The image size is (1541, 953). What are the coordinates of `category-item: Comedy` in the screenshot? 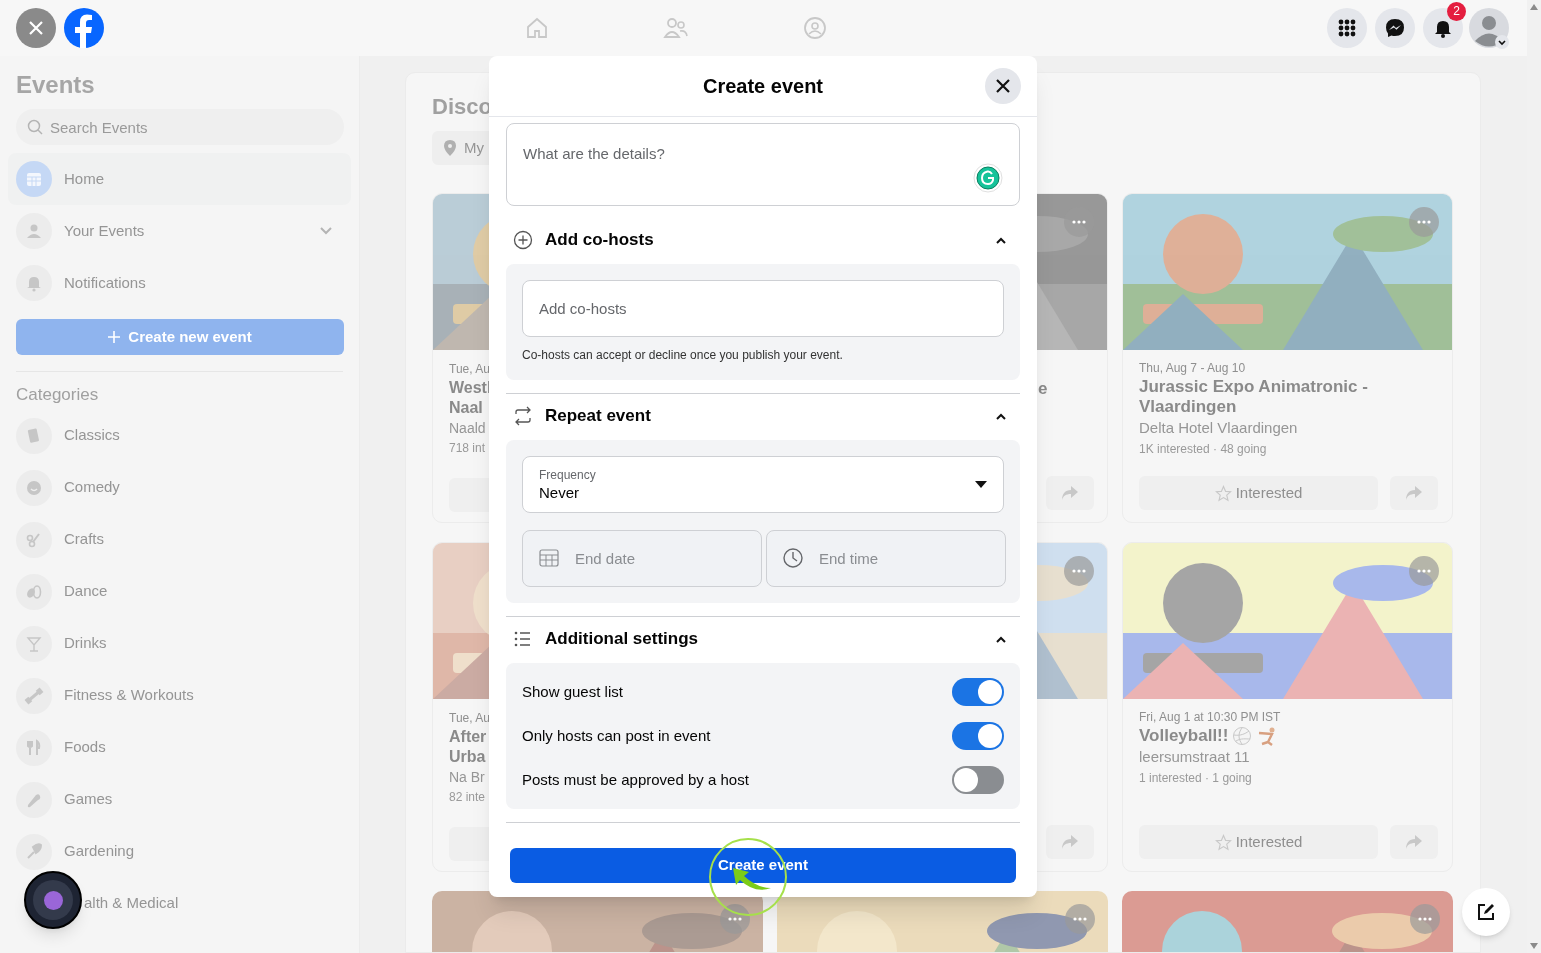 It's located at (179, 487).